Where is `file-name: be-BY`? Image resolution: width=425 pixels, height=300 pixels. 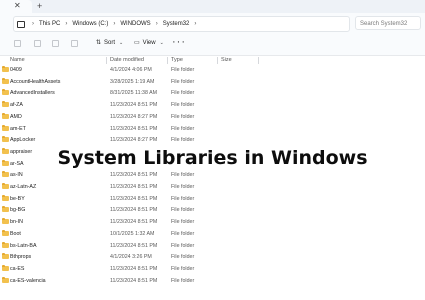 file-name: be-BY is located at coordinates (17, 198).